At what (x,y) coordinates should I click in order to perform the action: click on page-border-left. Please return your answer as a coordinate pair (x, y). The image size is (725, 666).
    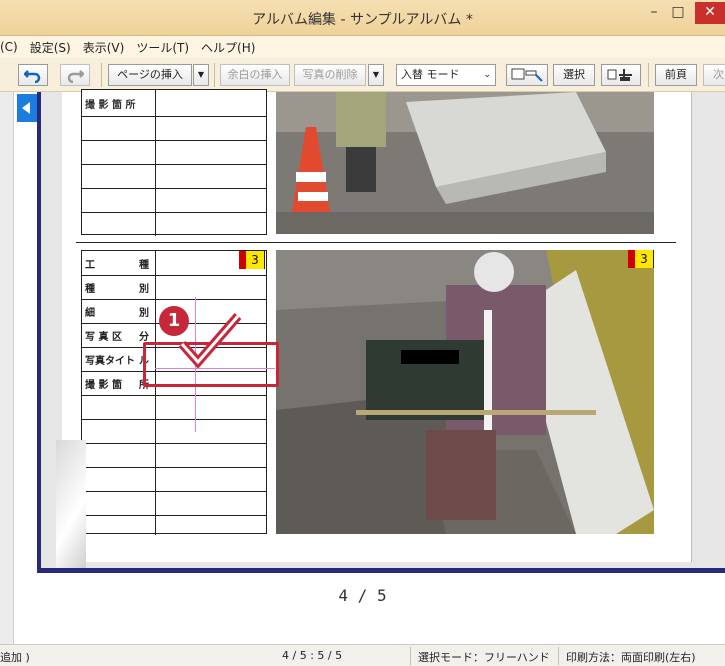
    Looking at the image, I should click on (39, 332).